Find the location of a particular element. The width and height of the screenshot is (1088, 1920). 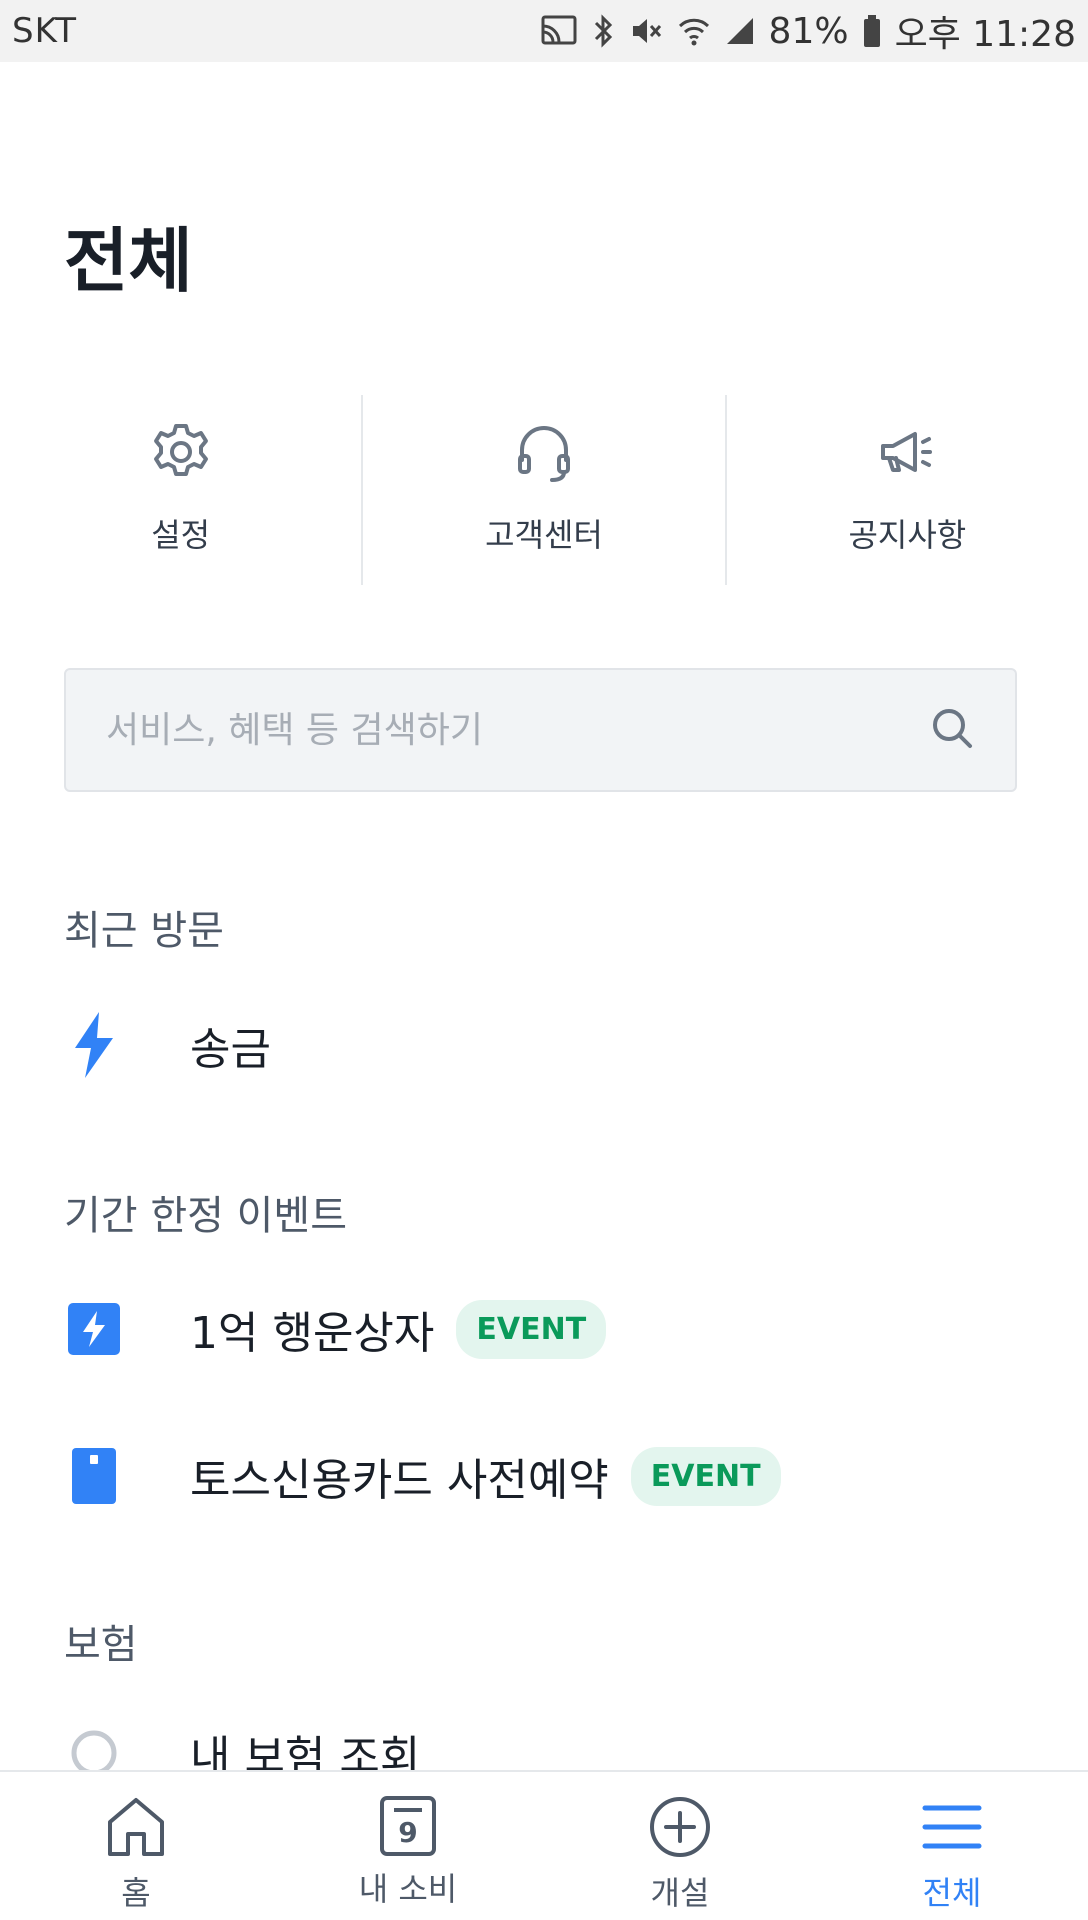

tab-open-account: 개설 is located at coordinates (680, 1846).